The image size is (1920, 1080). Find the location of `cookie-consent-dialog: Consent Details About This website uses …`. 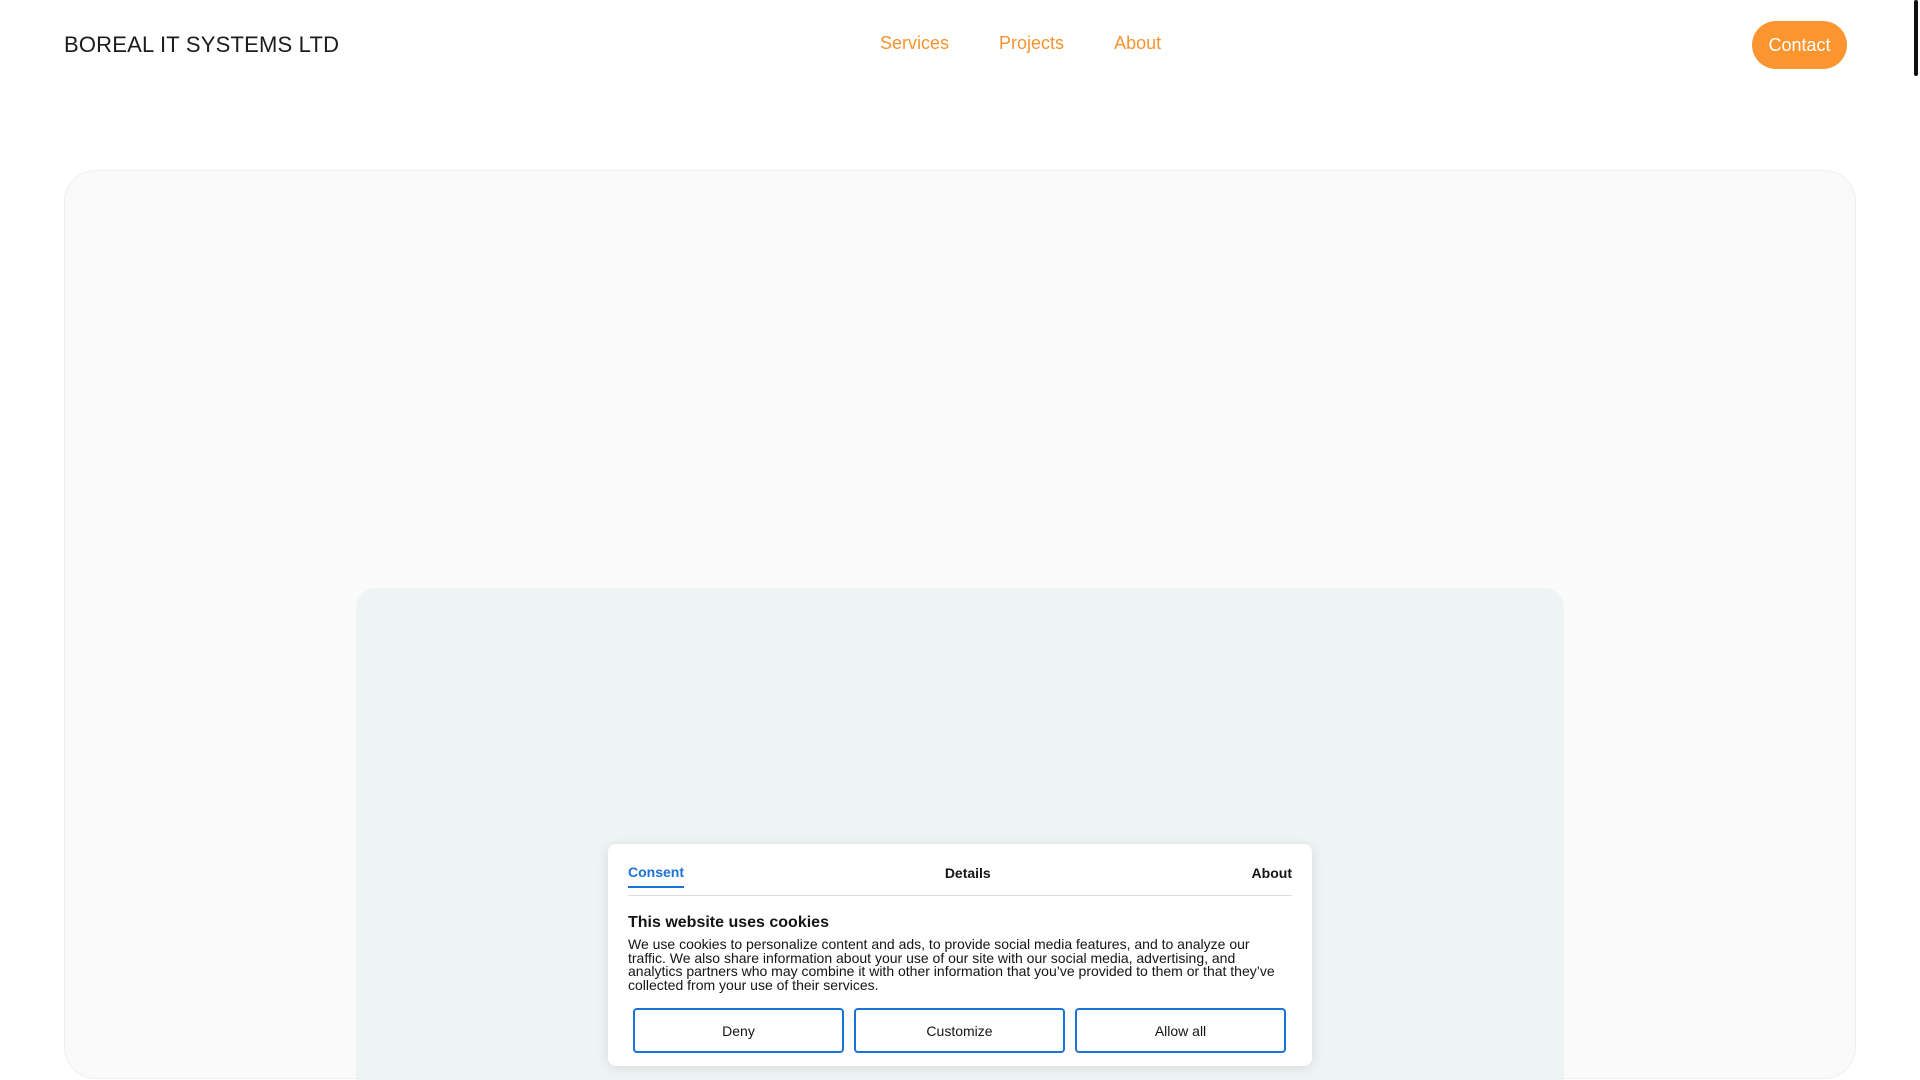

cookie-consent-dialog: Consent Details About This website uses … is located at coordinates (960, 955).